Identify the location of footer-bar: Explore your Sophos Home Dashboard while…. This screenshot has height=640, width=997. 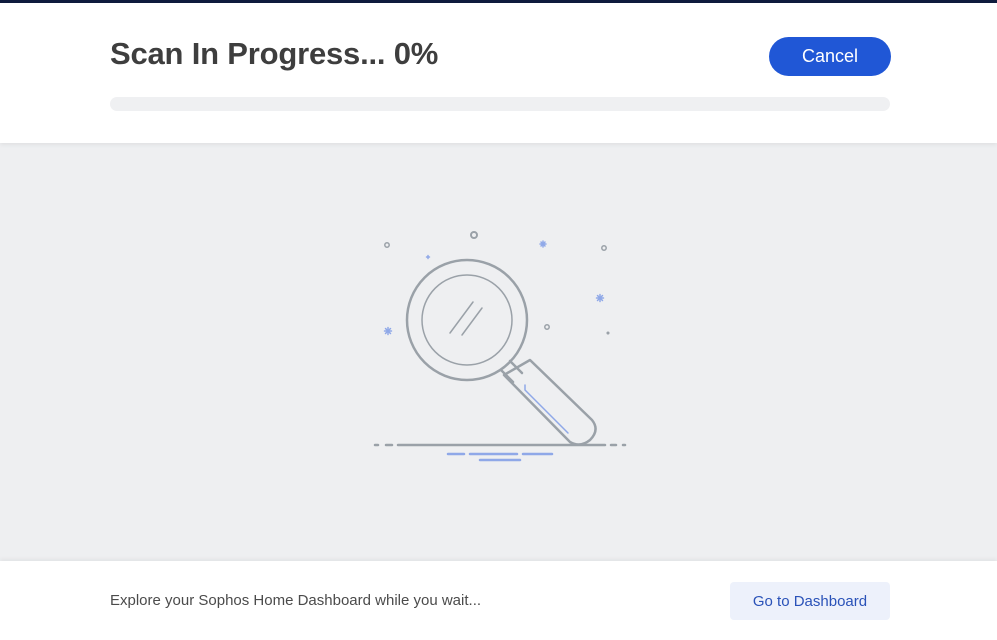
(498, 600).